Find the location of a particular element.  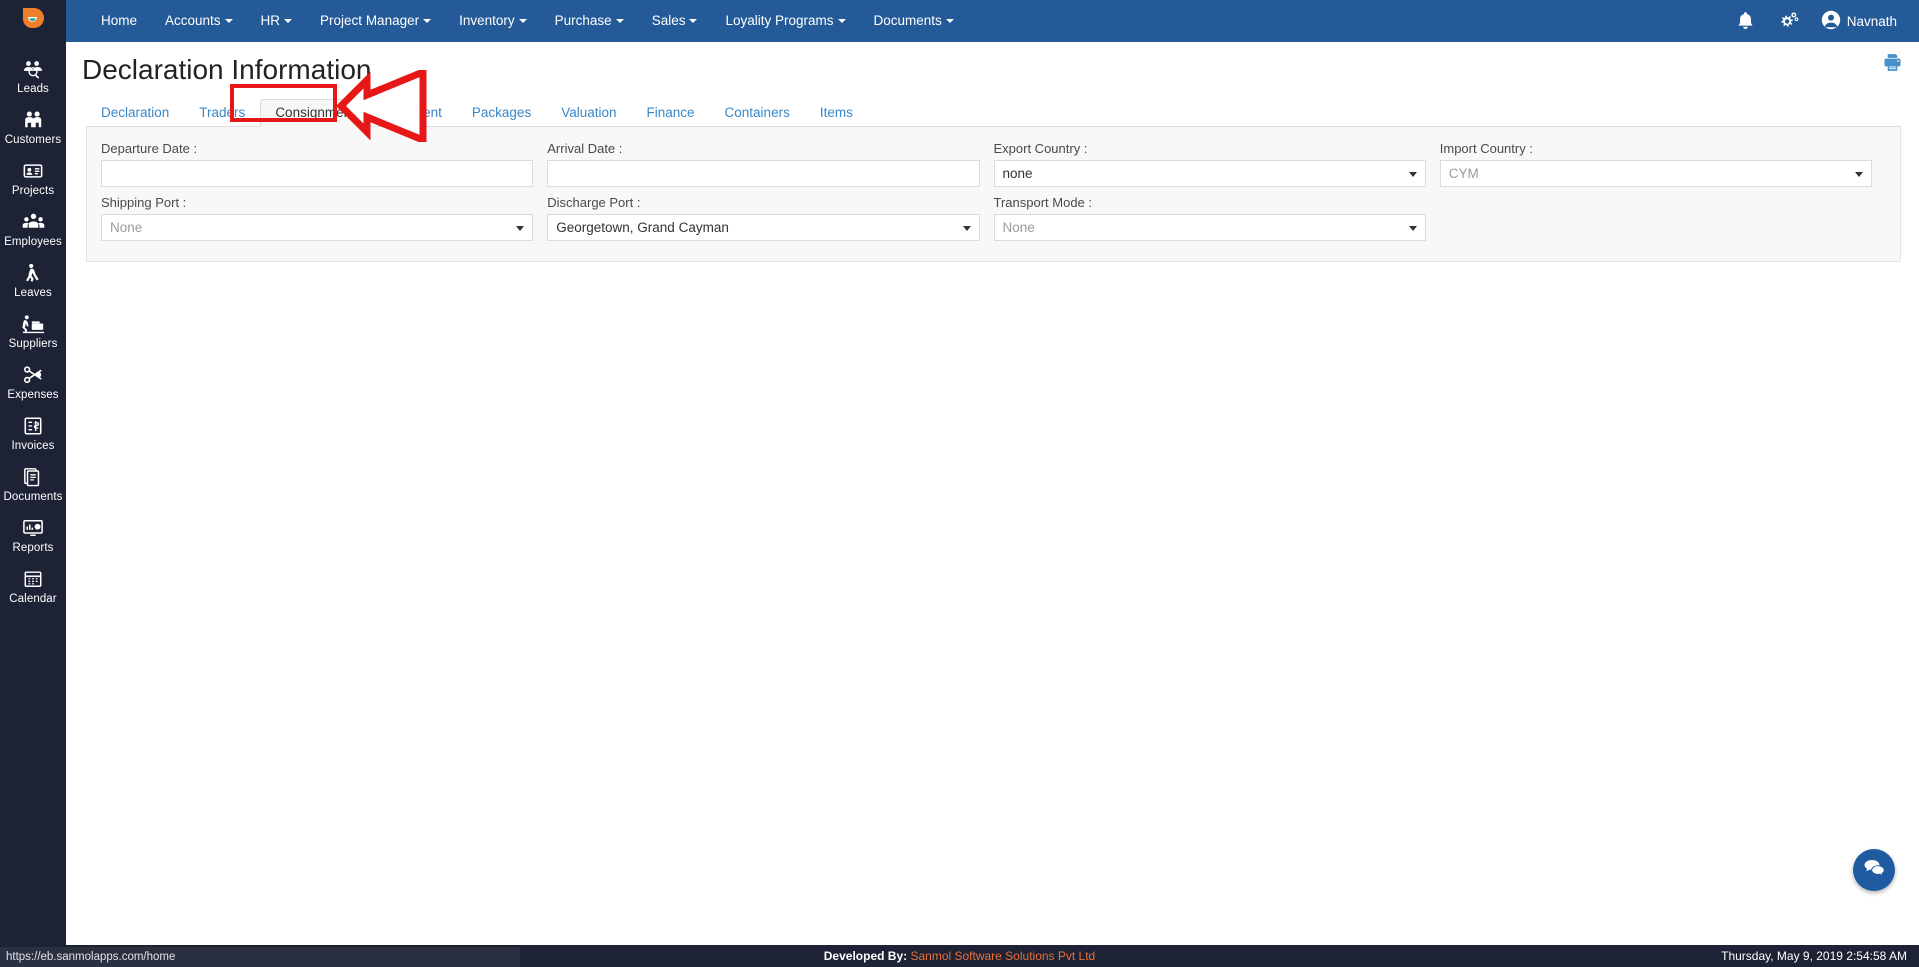

sidebar-item-leaves: Leaves is located at coordinates (33, 279).